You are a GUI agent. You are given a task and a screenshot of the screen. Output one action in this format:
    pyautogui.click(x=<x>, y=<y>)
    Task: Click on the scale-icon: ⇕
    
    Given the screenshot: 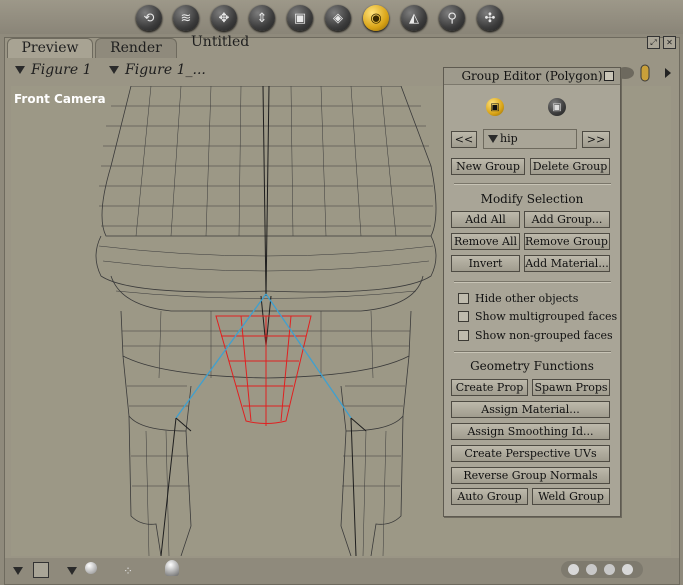 What is the action you would take?
    pyautogui.click(x=262, y=18)
    